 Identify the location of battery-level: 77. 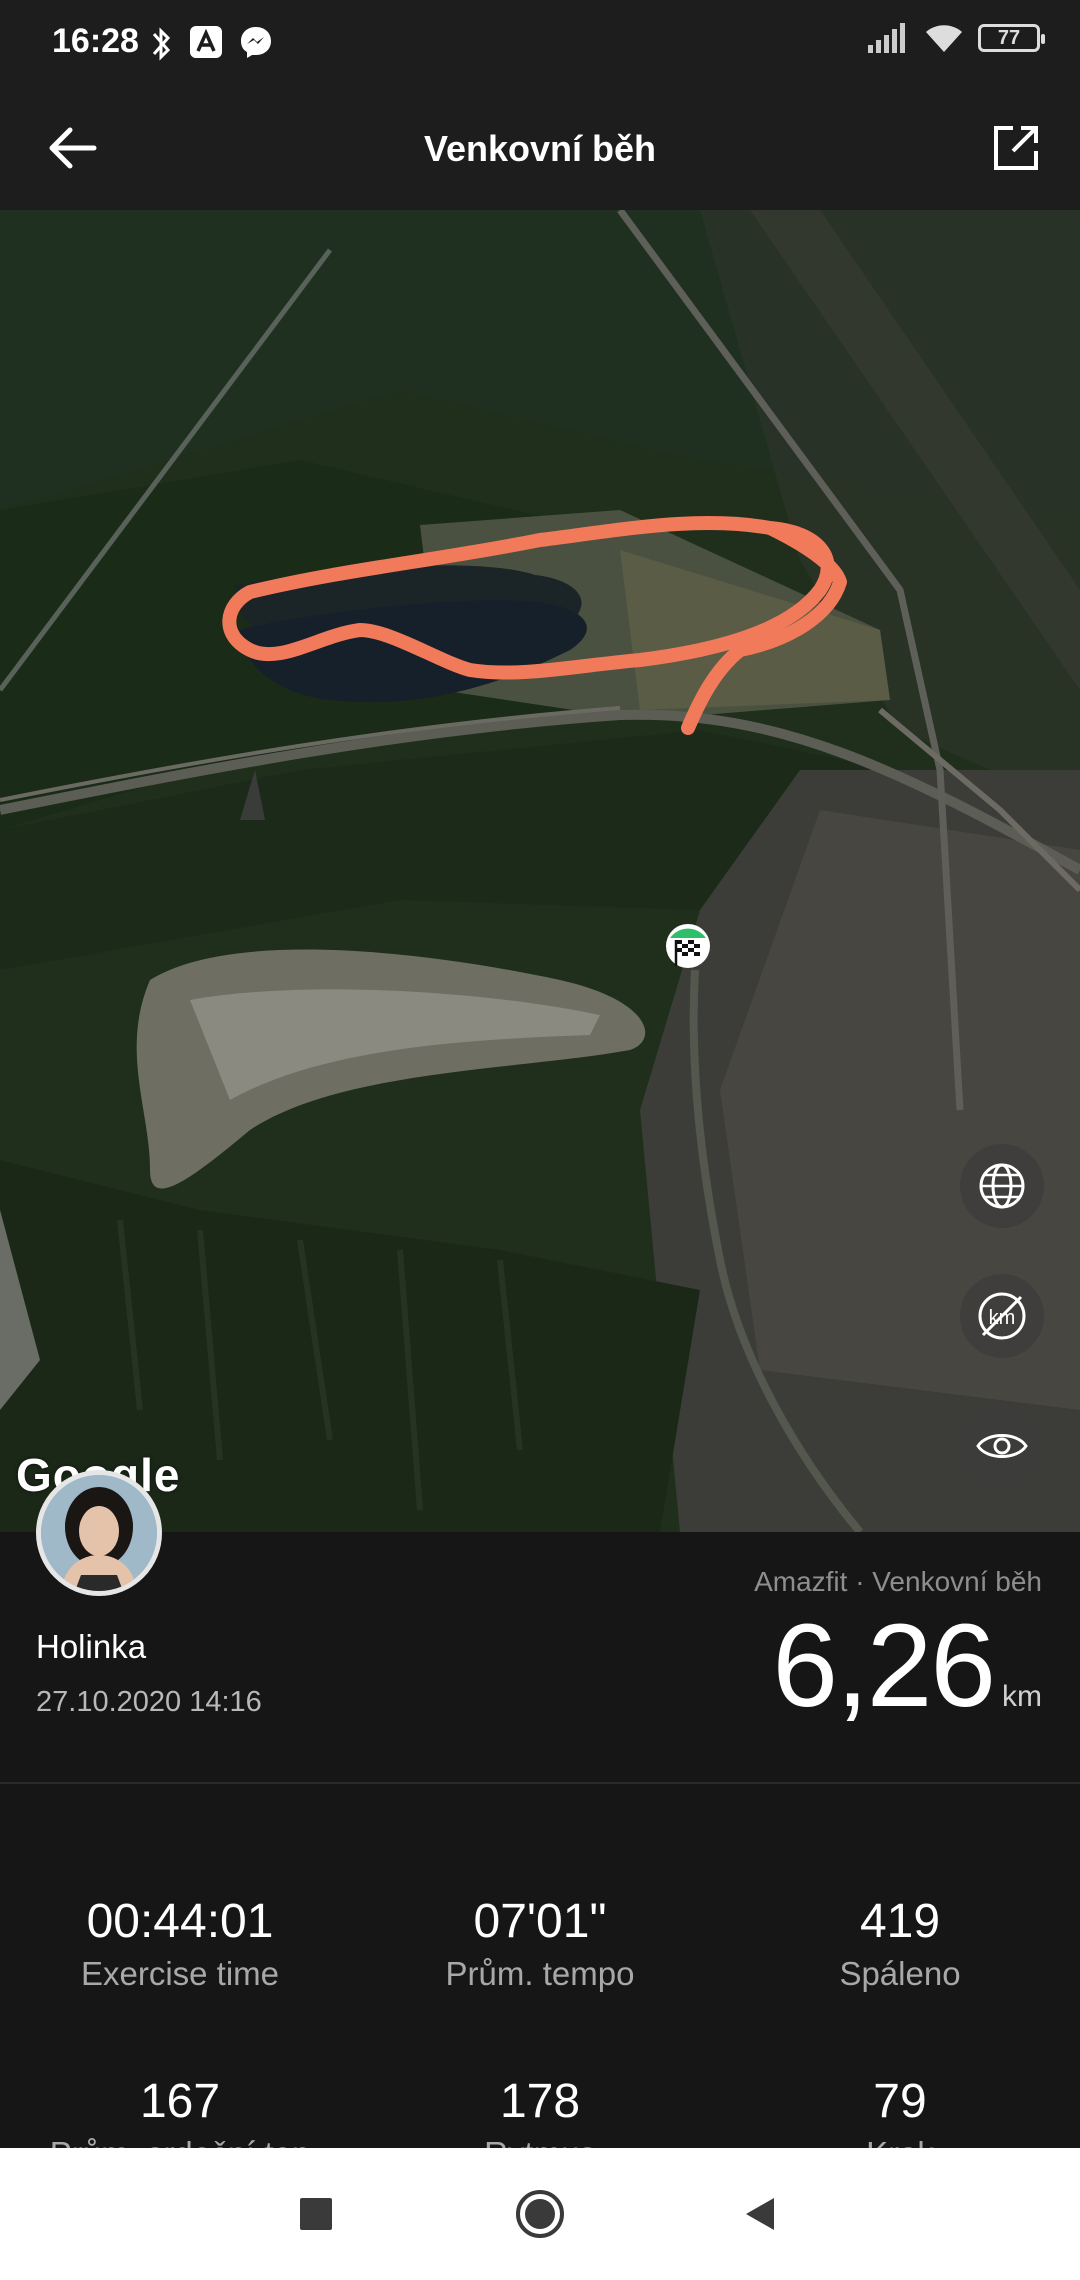
(1009, 37).